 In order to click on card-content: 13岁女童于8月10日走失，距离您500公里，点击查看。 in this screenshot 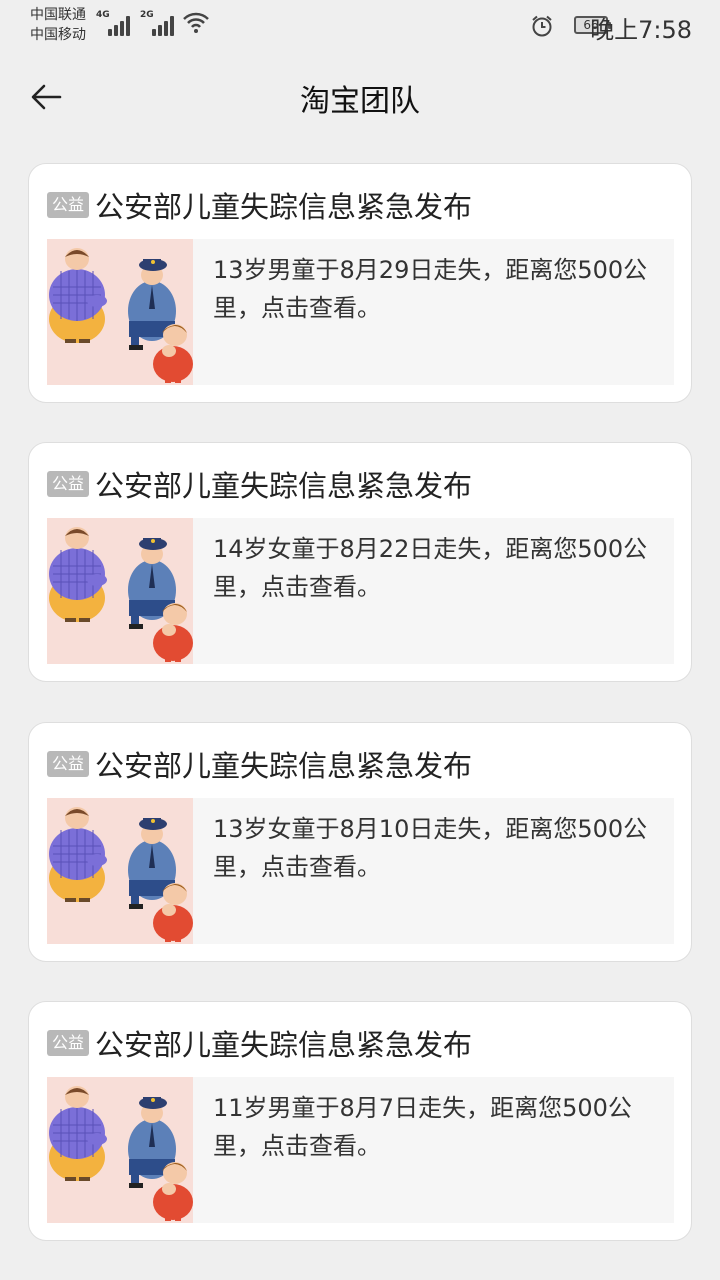, I will do `click(360, 871)`.